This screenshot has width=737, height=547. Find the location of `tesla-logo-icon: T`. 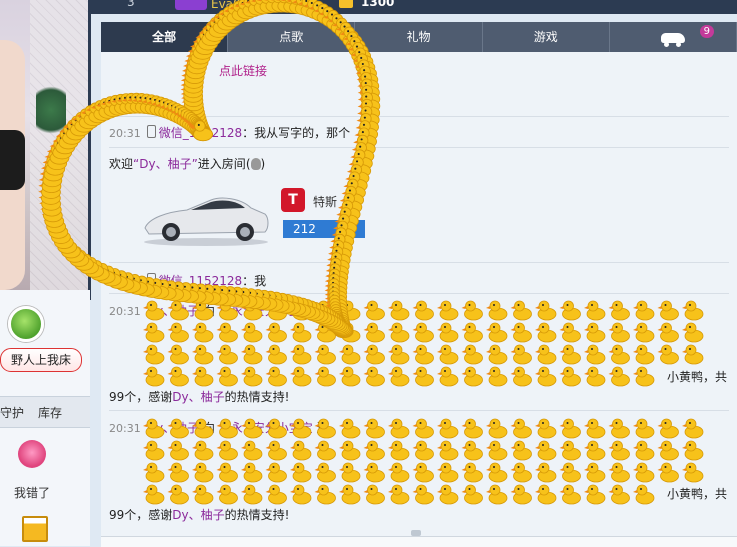

tesla-logo-icon: T is located at coordinates (293, 200).